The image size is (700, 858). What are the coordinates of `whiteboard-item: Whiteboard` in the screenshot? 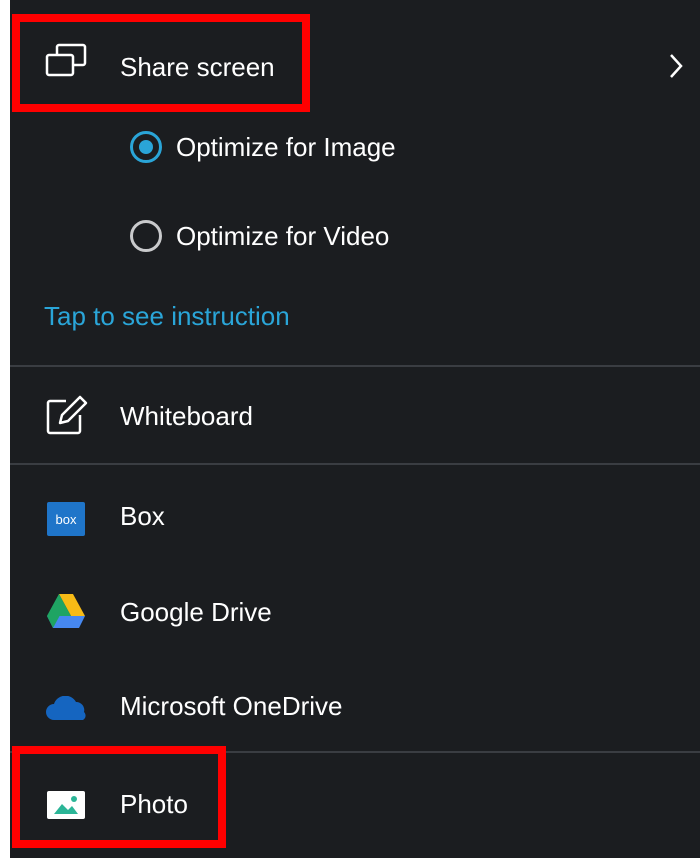 It's located at (355, 415).